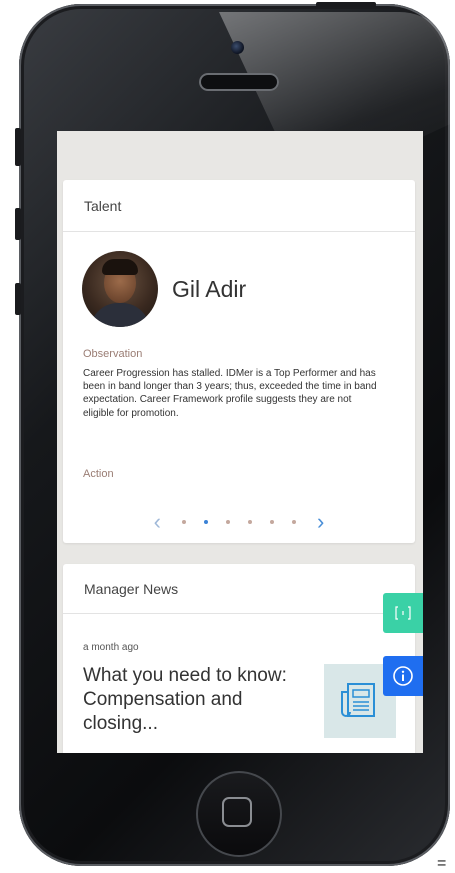 The height and width of the screenshot is (873, 455). I want to click on home-button, so click(239, 814).